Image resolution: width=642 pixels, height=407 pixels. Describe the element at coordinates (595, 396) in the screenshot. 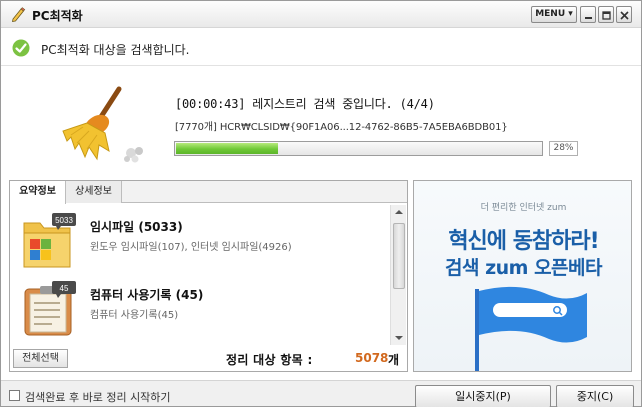

I see `stop-button: 중지(C)` at that location.